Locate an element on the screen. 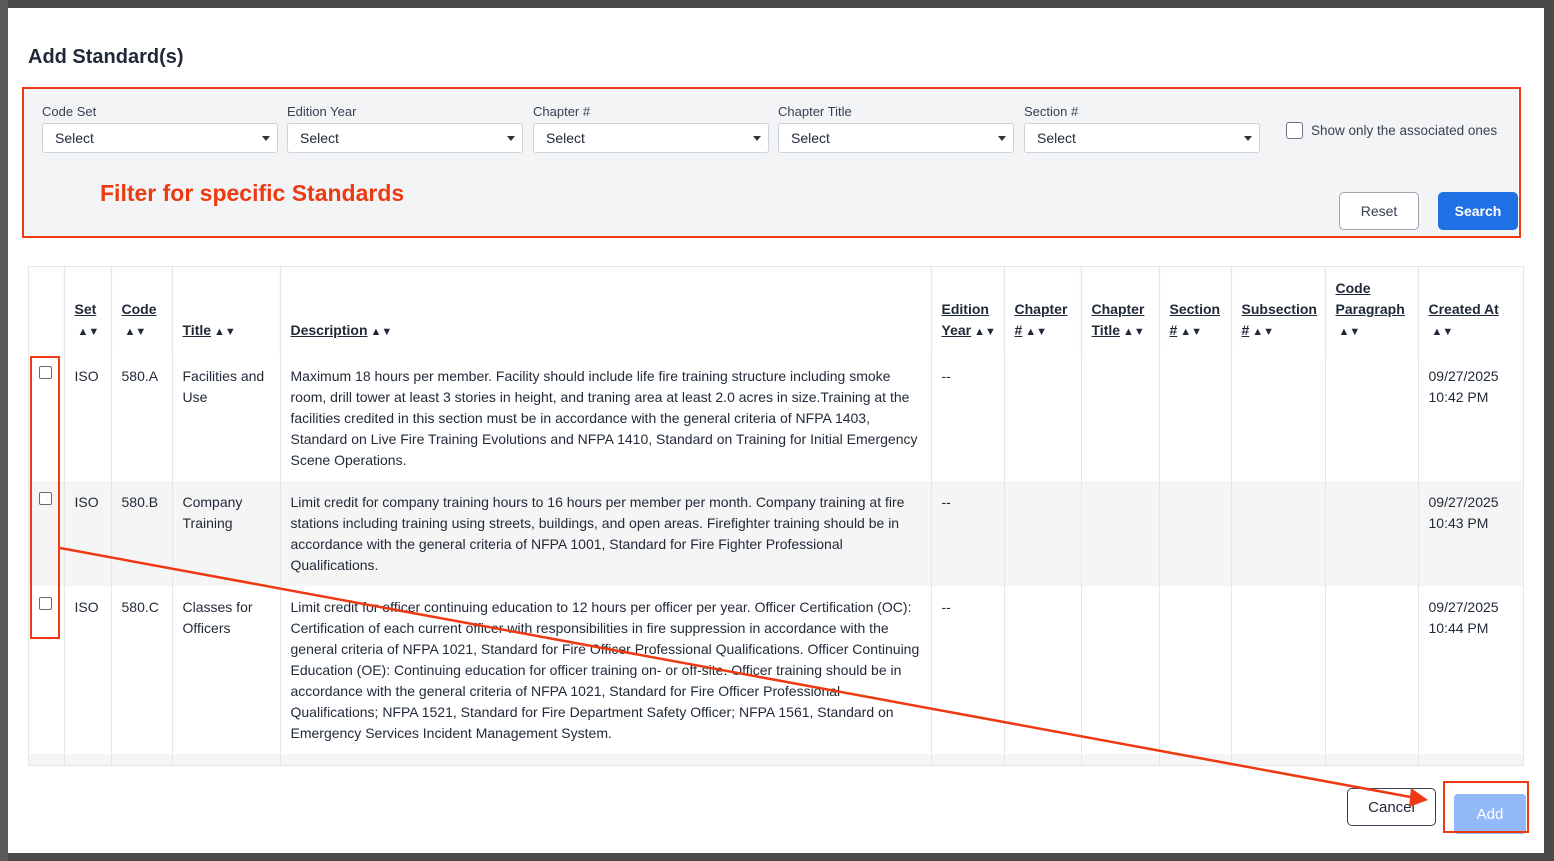 The image size is (1554, 861). column-header-created-at: Created At ▲▼ is located at coordinates (1470, 311).